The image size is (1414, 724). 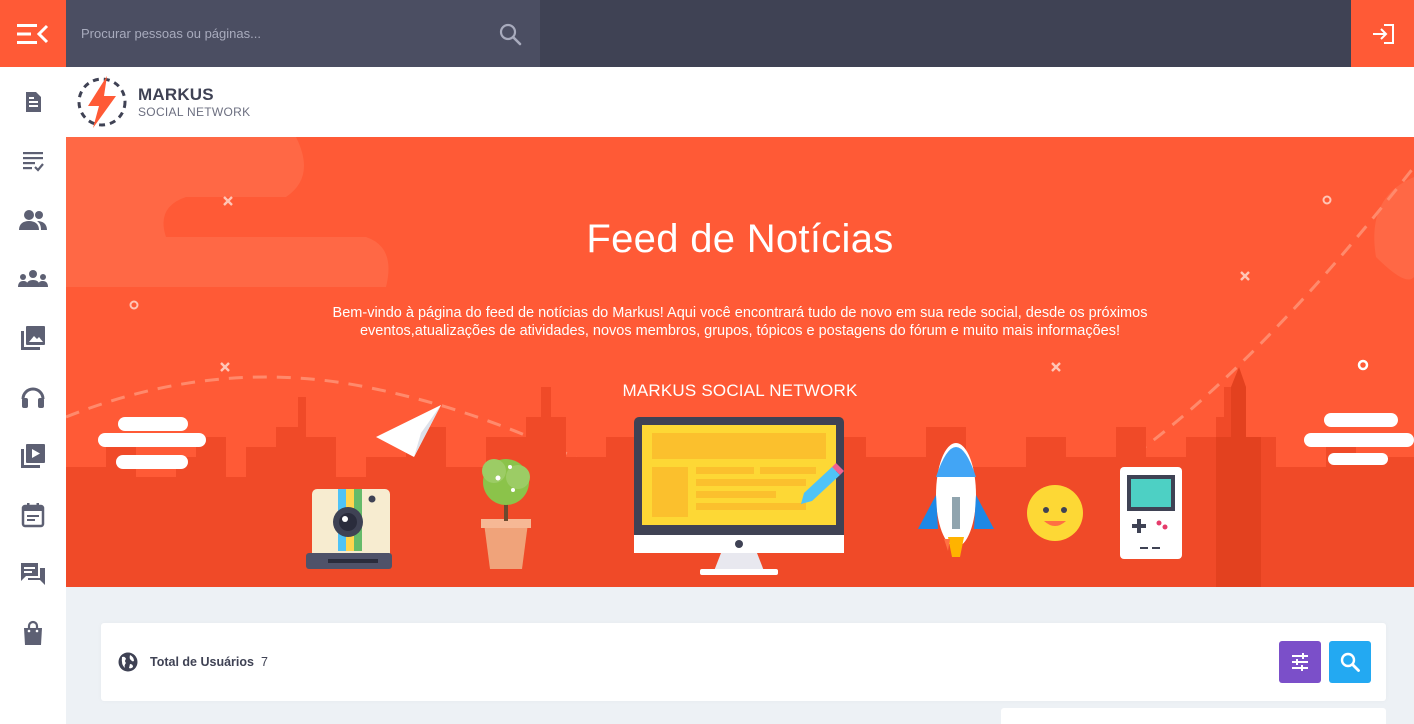 I want to click on globe-icon, so click(x=128, y=662).